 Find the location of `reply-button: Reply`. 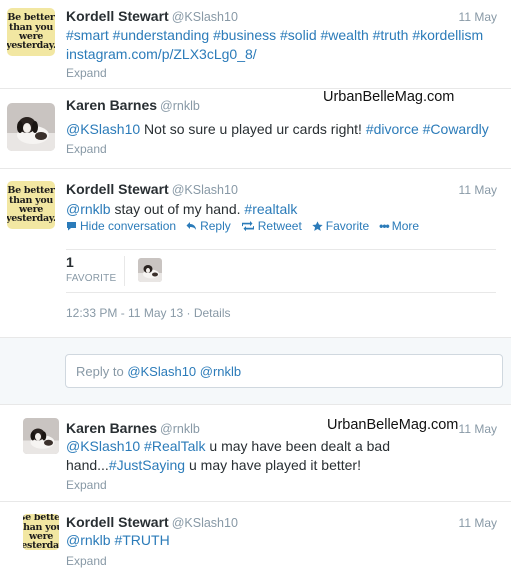

reply-button: Reply is located at coordinates (208, 226).